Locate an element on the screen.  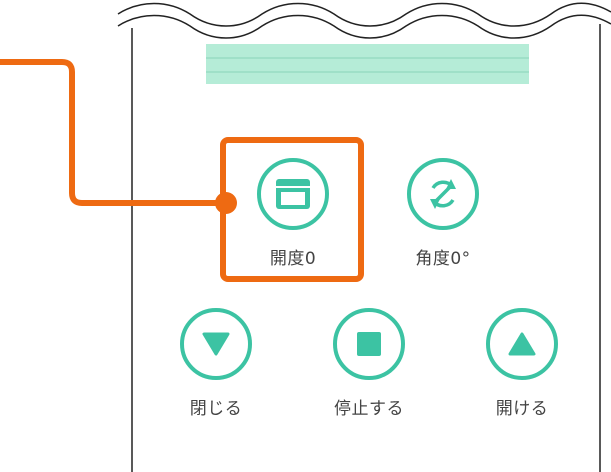
stop-control: 停止する is located at coordinates (369, 363).